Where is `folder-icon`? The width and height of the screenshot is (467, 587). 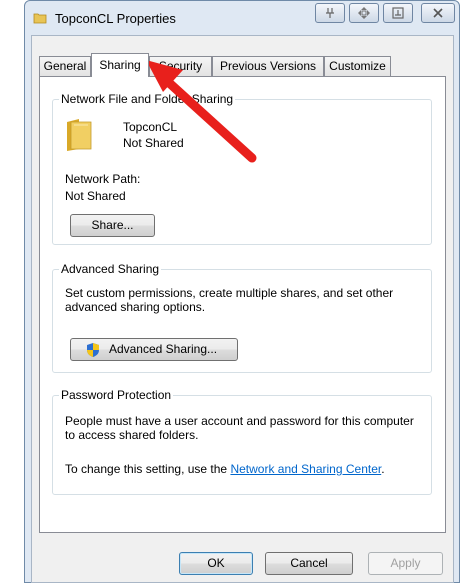 folder-icon is located at coordinates (40, 18).